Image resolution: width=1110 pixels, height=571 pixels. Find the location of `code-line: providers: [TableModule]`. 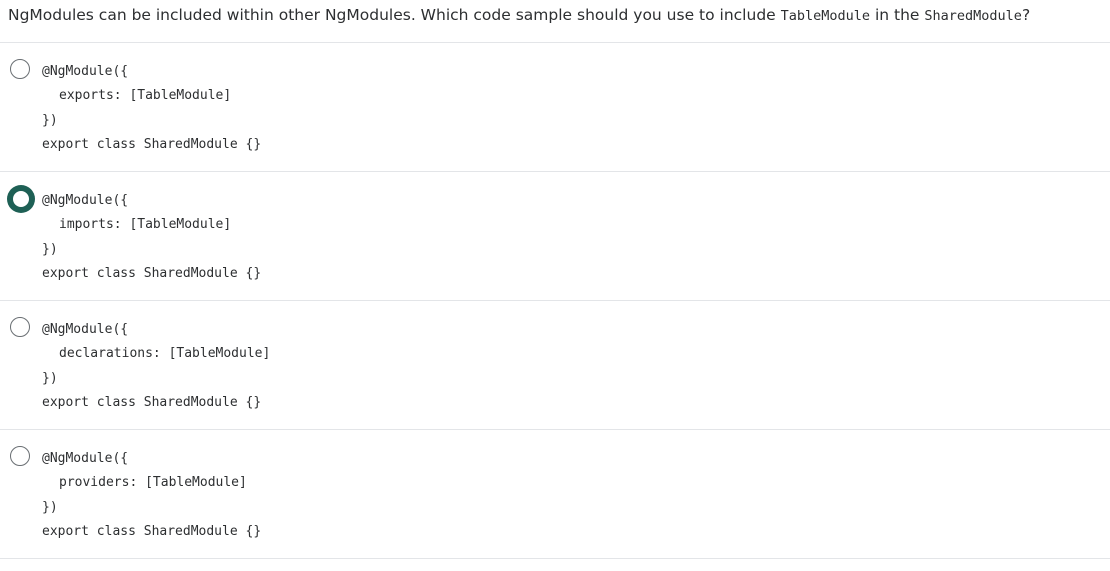

code-line: providers: [TableModule] is located at coordinates (153, 483).